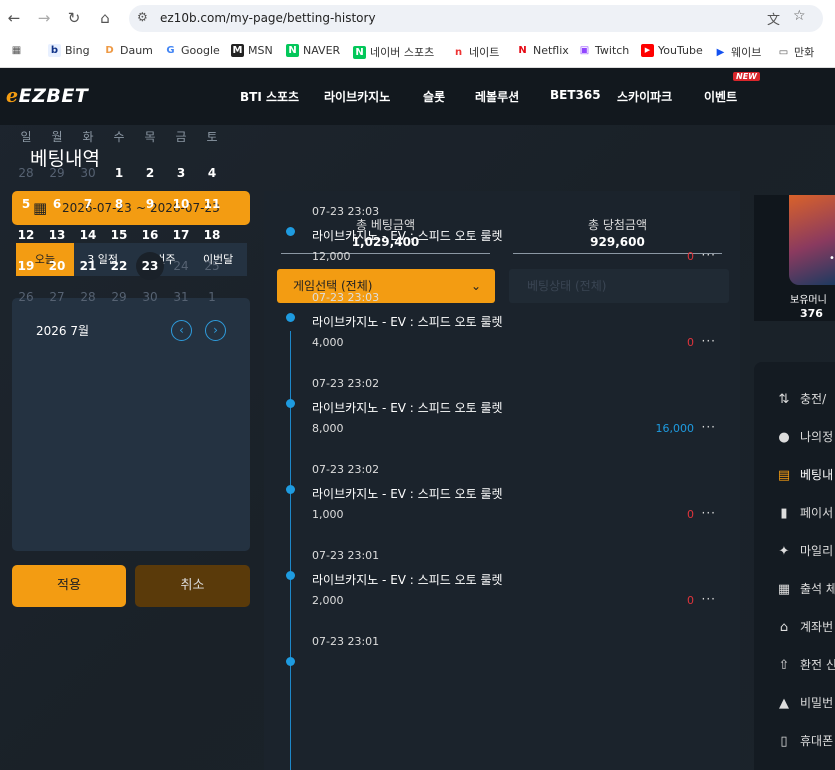  I want to click on reload-icon: ↻, so click(74, 18).